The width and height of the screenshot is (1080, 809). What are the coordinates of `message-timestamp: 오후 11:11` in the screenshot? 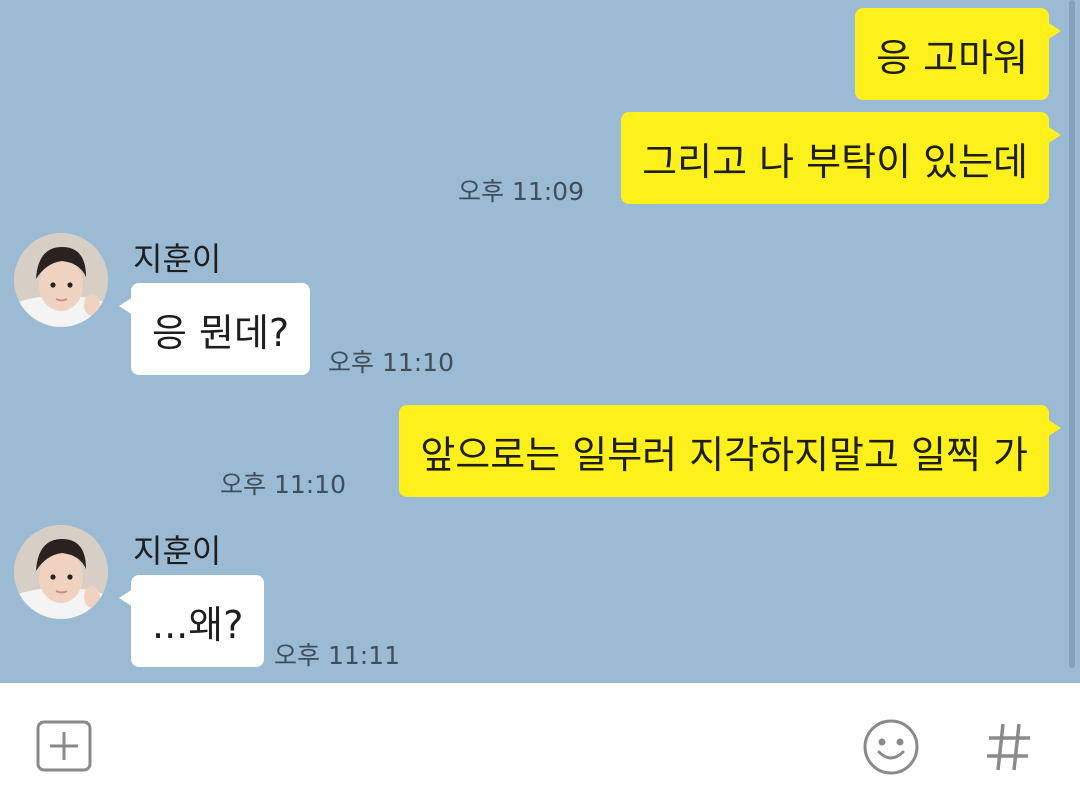 It's located at (337, 655).